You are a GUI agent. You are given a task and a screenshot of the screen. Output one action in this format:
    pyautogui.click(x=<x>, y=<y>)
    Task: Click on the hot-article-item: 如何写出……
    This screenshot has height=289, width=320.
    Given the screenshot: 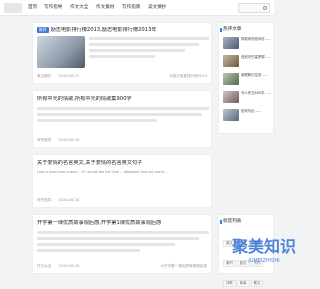 What is the action you would take?
    pyautogui.click(x=248, y=116)
    